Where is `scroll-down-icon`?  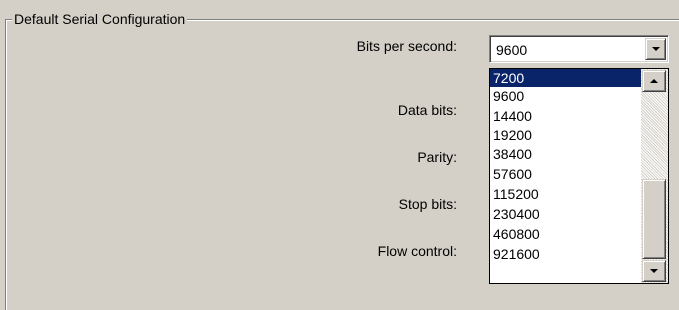
scroll-down-icon is located at coordinates (654, 271).